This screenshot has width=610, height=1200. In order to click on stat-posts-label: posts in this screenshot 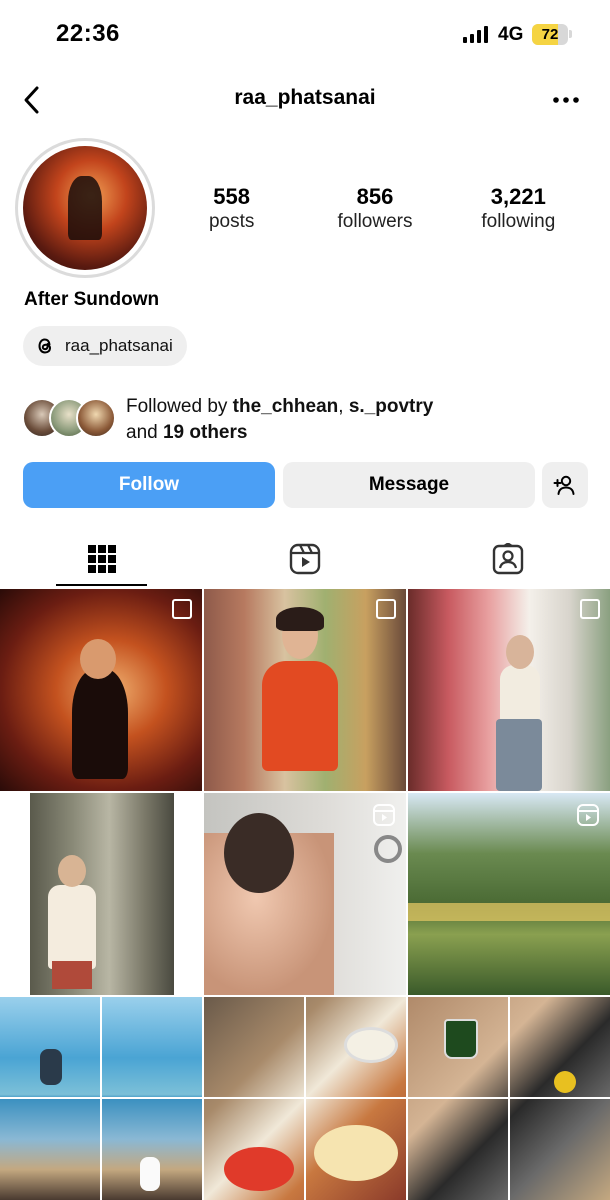, I will do `click(231, 221)`.